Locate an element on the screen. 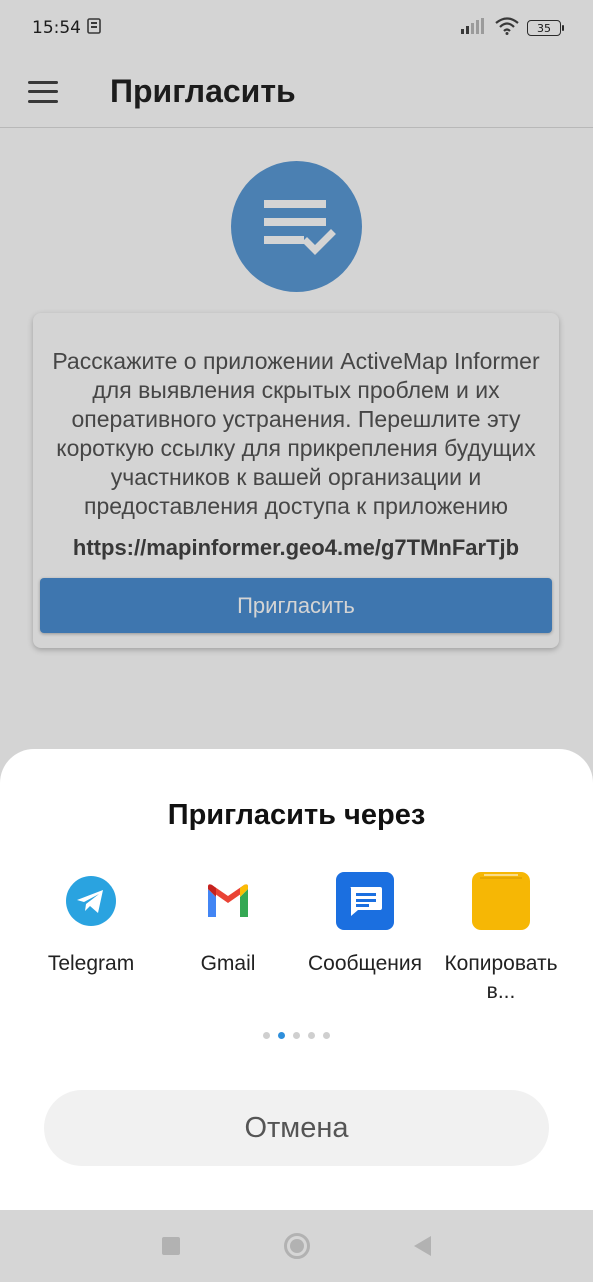  share-app-telegram: Telegram is located at coordinates (91, 924).